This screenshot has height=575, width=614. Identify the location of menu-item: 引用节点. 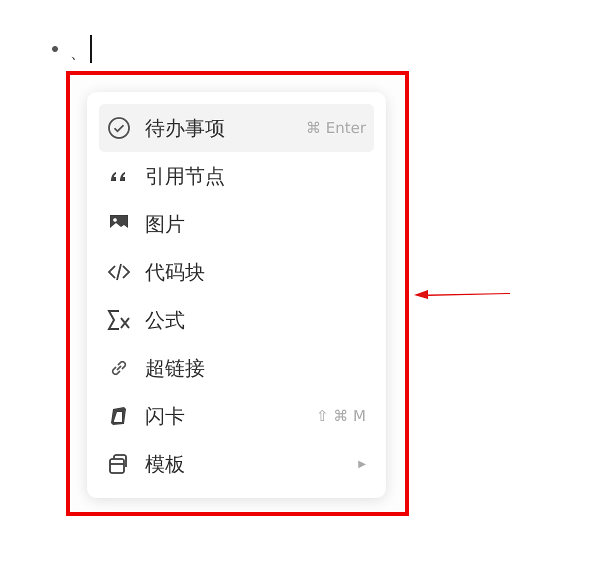
(236, 176).